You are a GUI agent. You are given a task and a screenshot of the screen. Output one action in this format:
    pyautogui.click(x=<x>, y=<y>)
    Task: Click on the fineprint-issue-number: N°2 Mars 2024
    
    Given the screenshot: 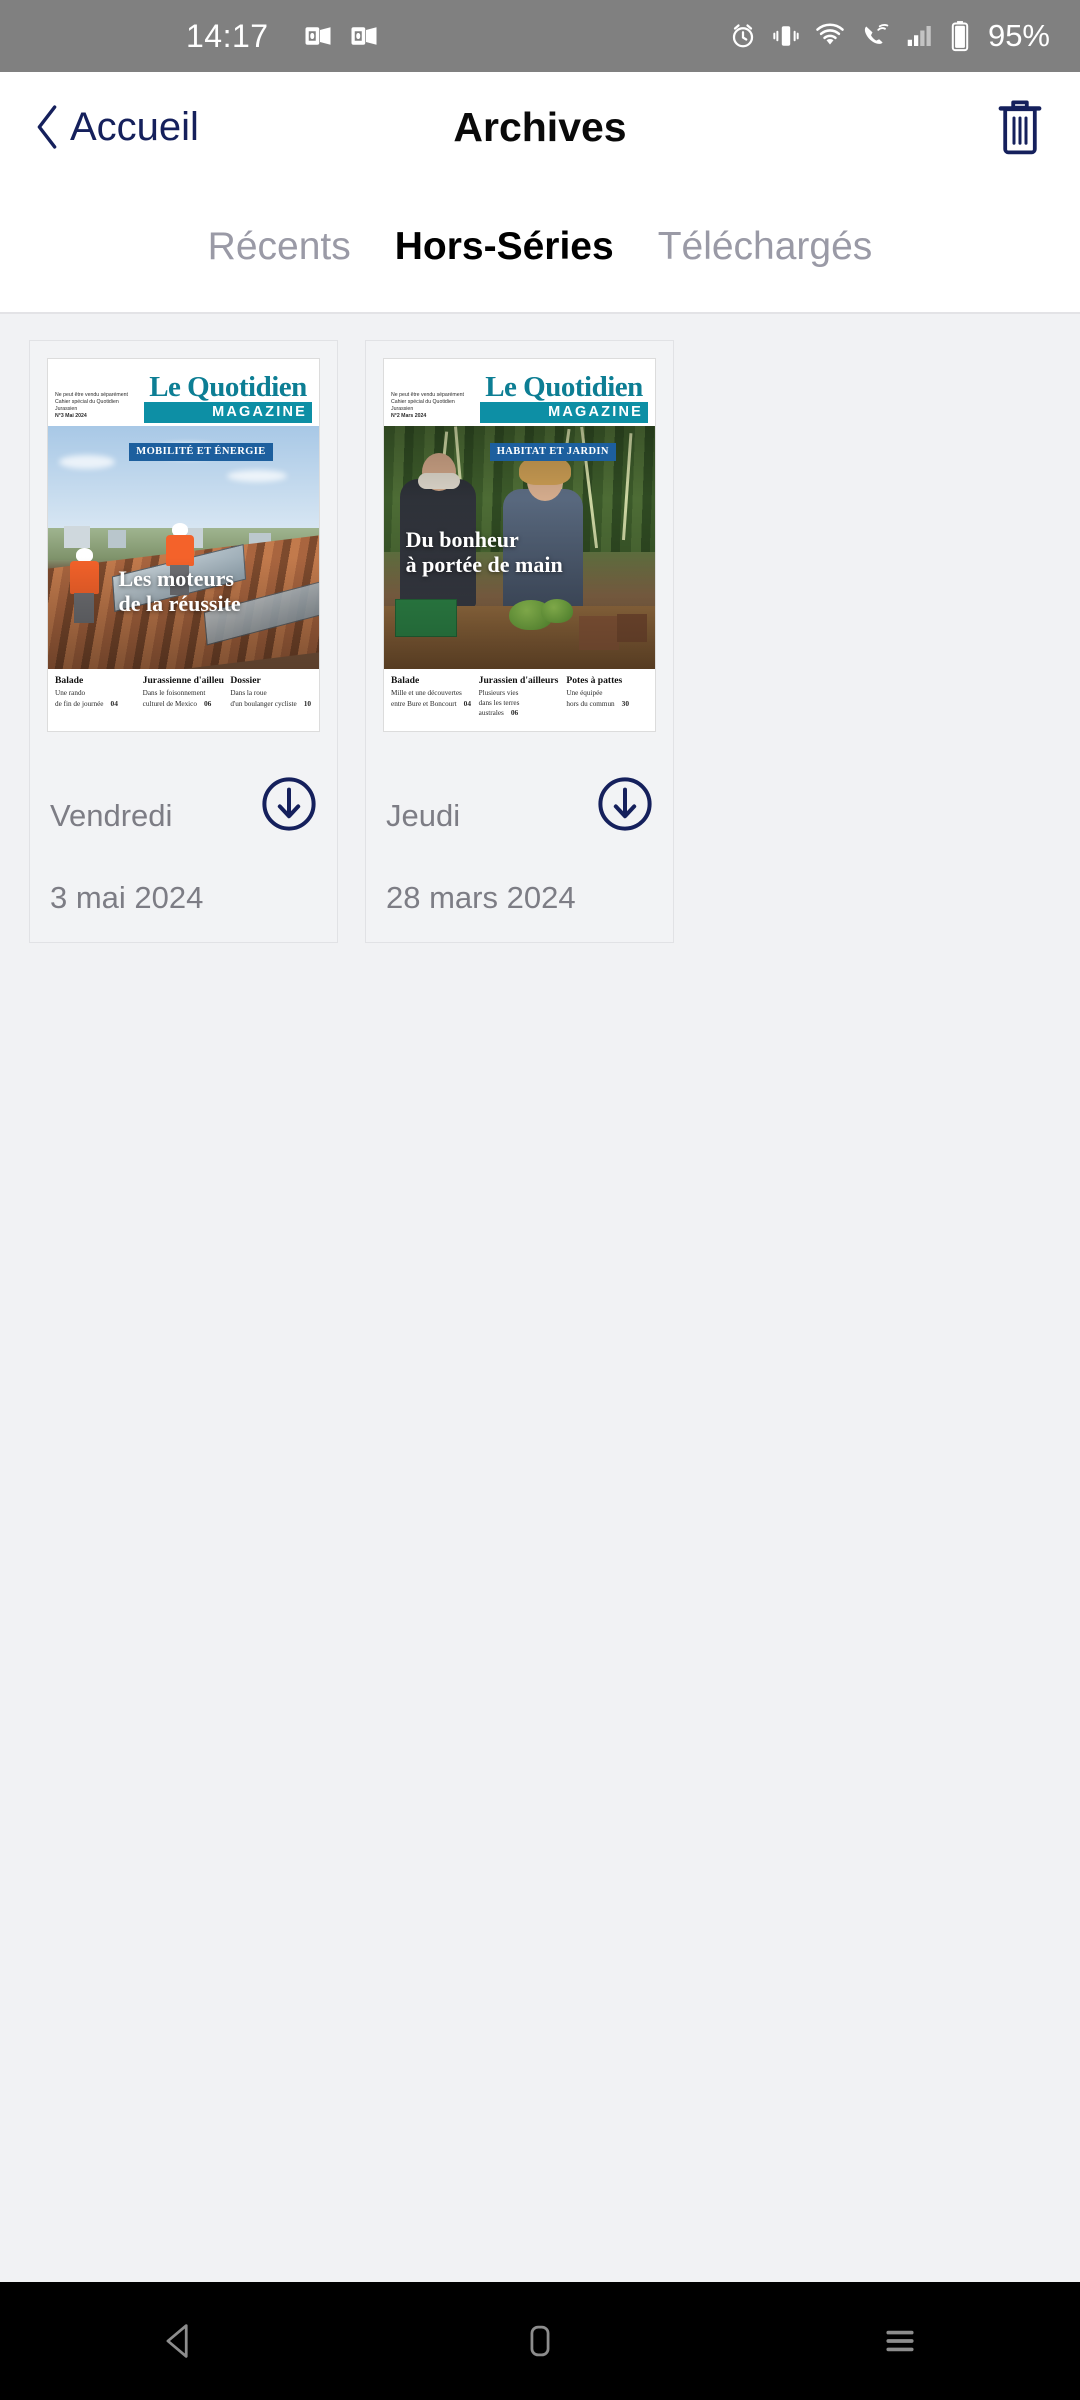 What is the action you would take?
    pyautogui.click(x=409, y=416)
    